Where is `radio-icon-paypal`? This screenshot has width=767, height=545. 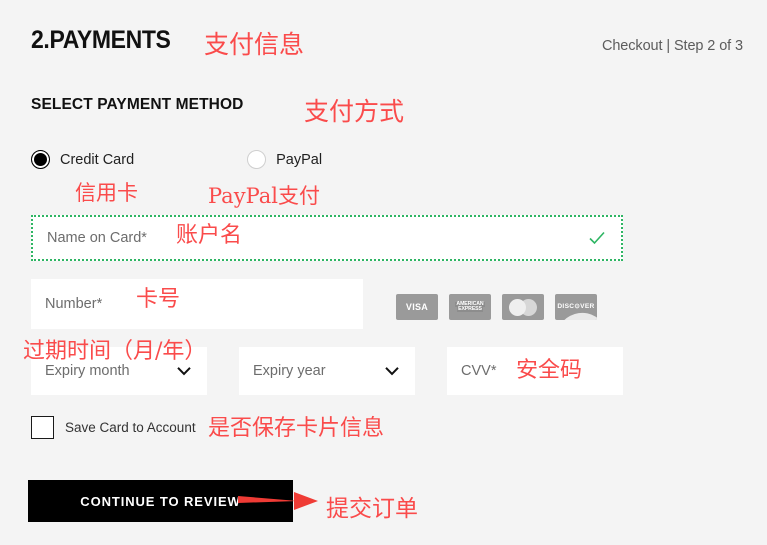 radio-icon-paypal is located at coordinates (257, 159).